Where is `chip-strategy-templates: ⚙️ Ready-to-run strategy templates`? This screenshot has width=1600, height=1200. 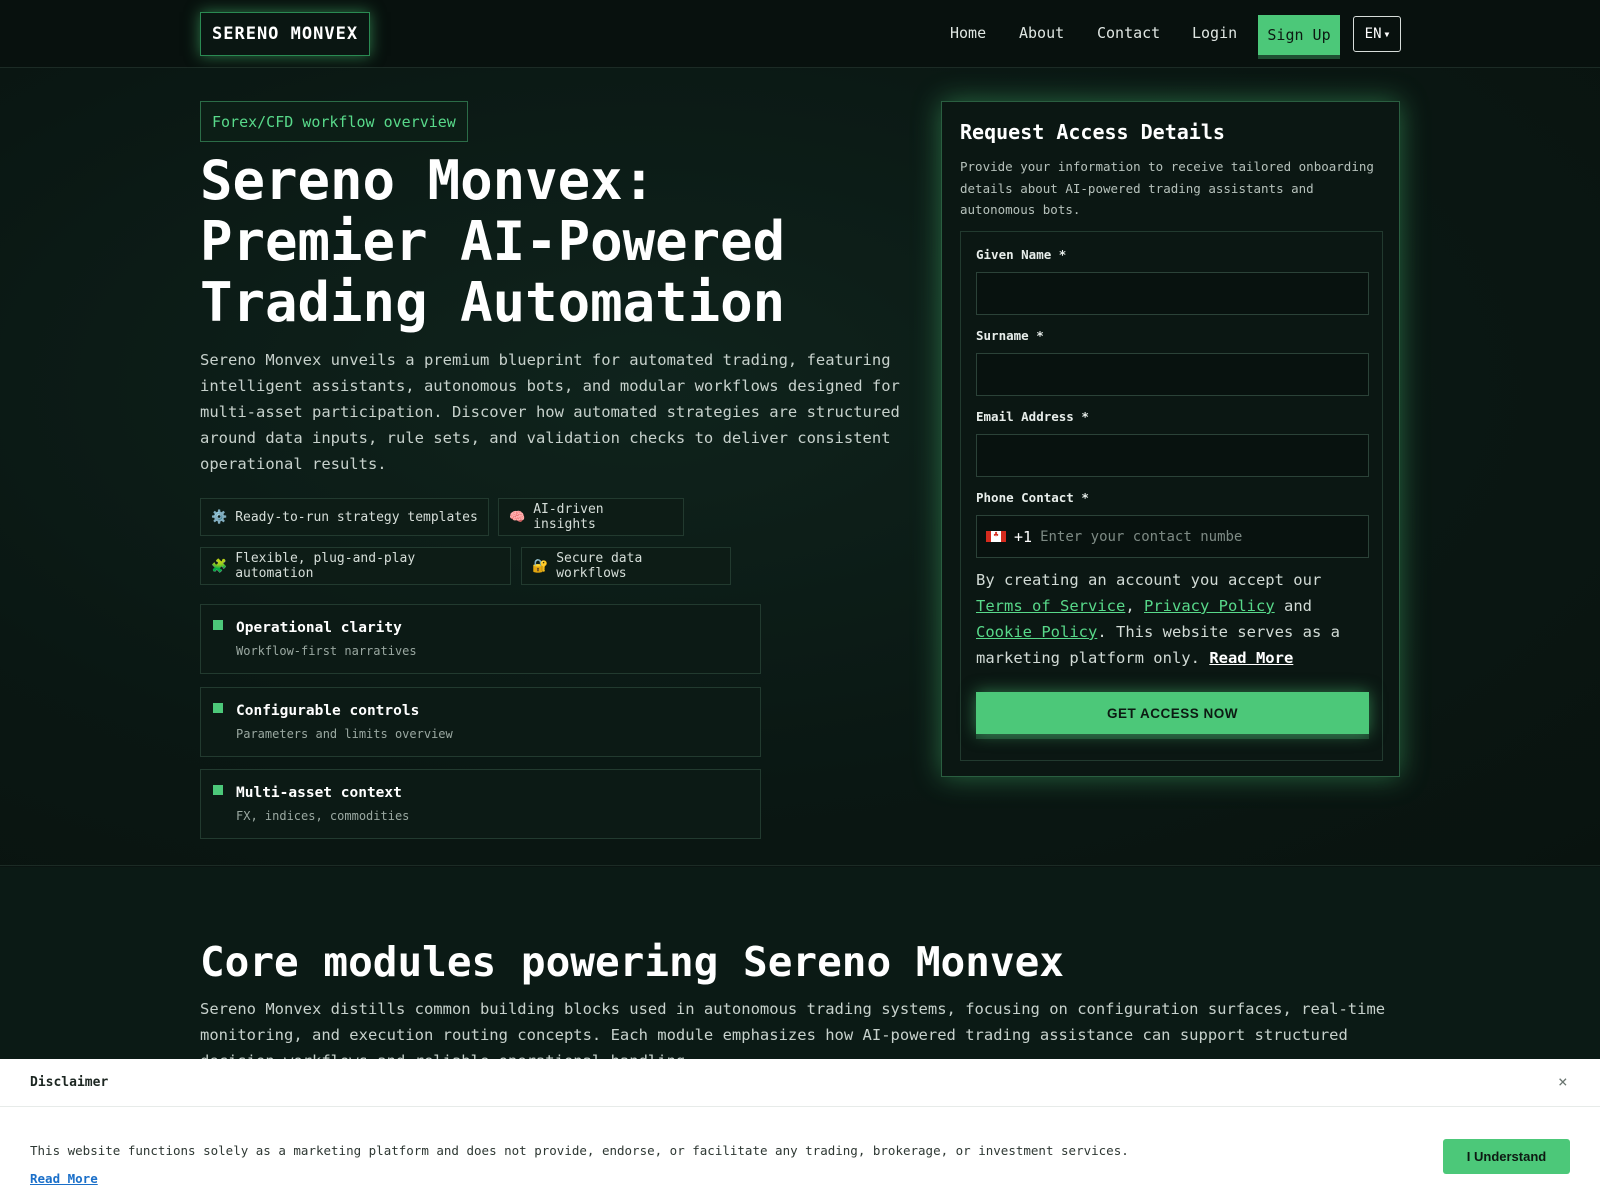 chip-strategy-templates: ⚙️ Ready-to-run strategy templates is located at coordinates (344, 517).